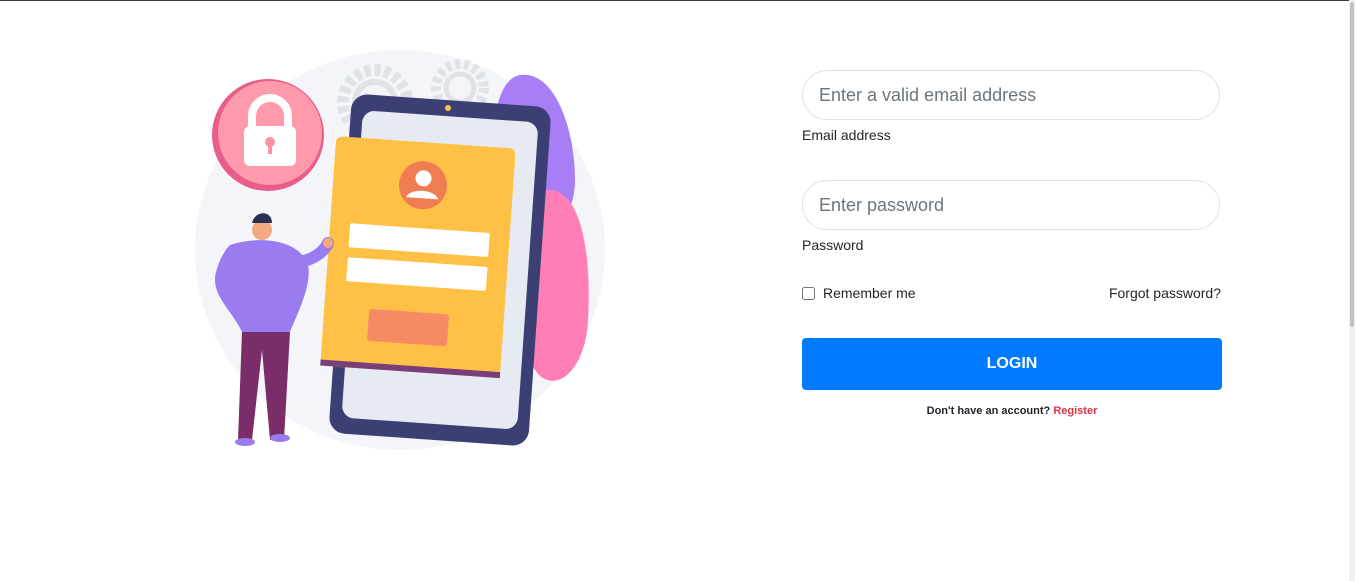 This screenshot has width=1355, height=581. What do you see at coordinates (1352, 164) in the screenshot?
I see `scrollbar-thumb` at bounding box center [1352, 164].